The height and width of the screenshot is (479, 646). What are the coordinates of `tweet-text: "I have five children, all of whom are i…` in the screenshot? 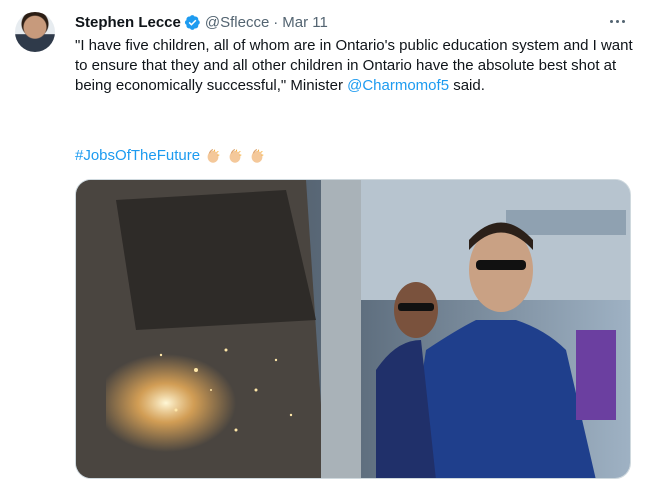 It's located at (355, 66).